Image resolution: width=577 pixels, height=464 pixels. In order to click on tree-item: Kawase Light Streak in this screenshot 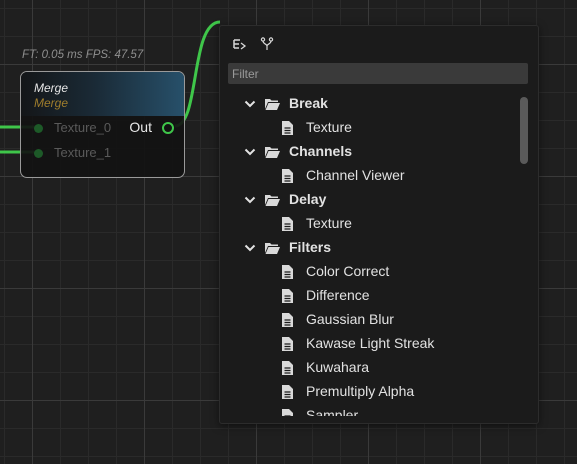, I will do `click(370, 344)`.